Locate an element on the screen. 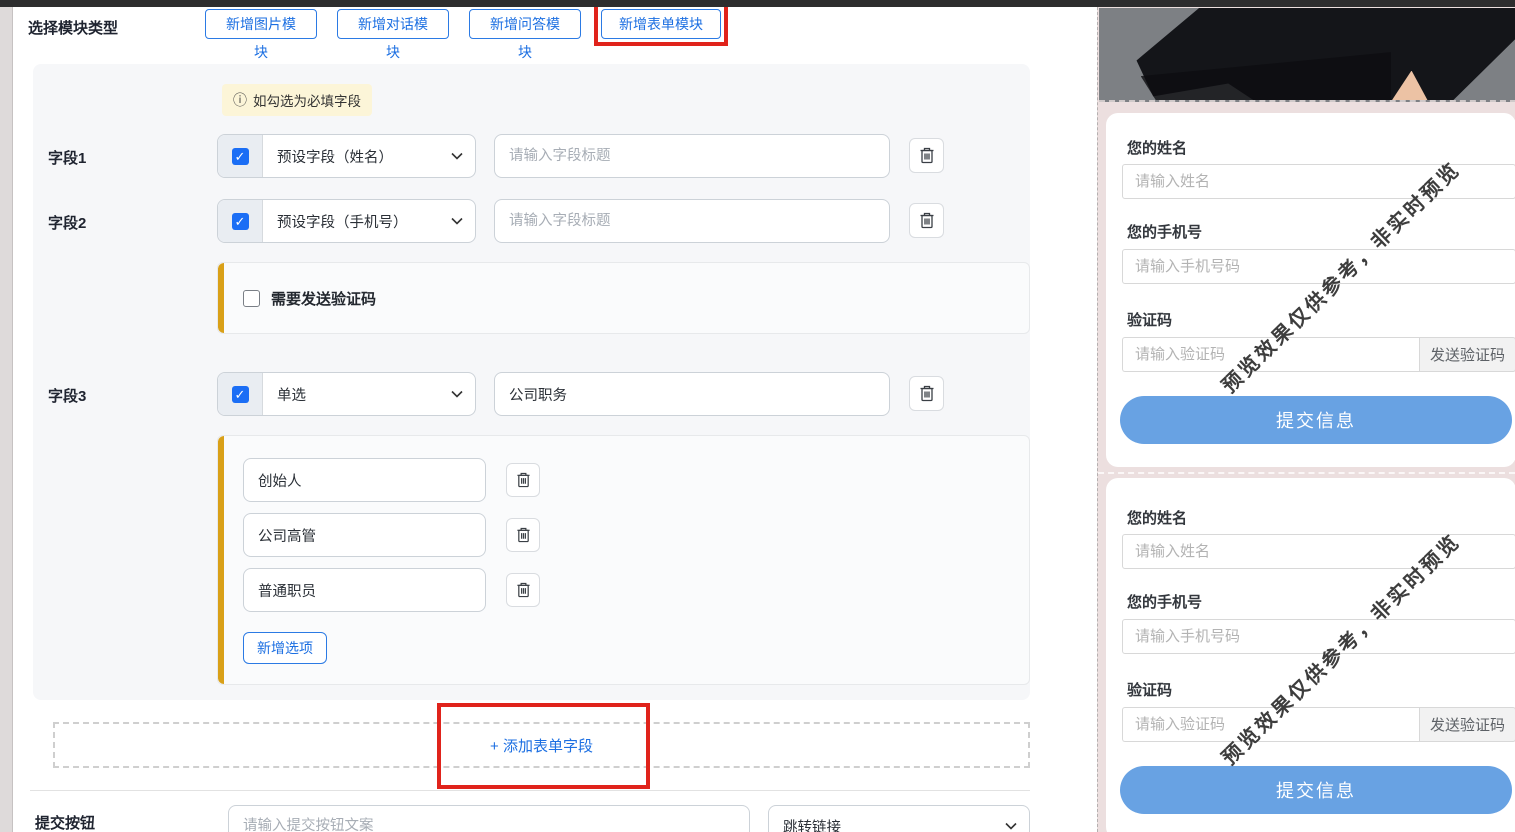 This screenshot has height=832, width=1515. info-icon: ⓘ is located at coordinates (240, 100).